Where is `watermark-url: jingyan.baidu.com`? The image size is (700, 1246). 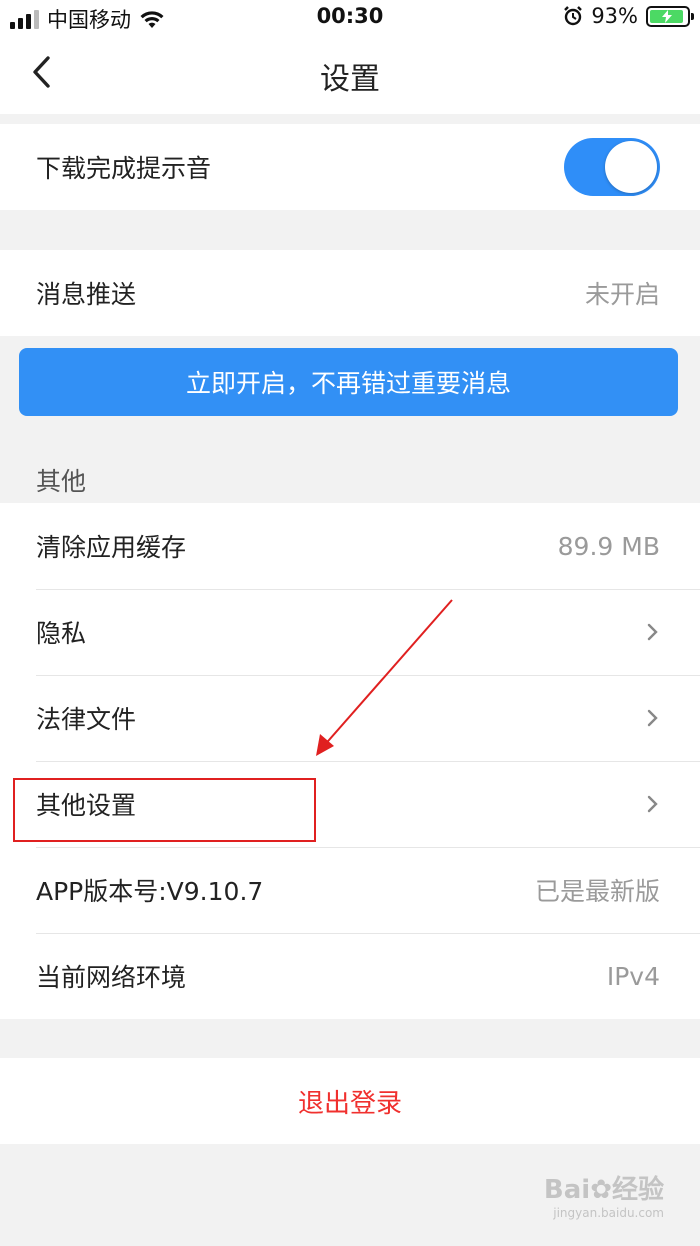
watermark-url: jingyan.baidu.com is located at coordinates (608, 1213).